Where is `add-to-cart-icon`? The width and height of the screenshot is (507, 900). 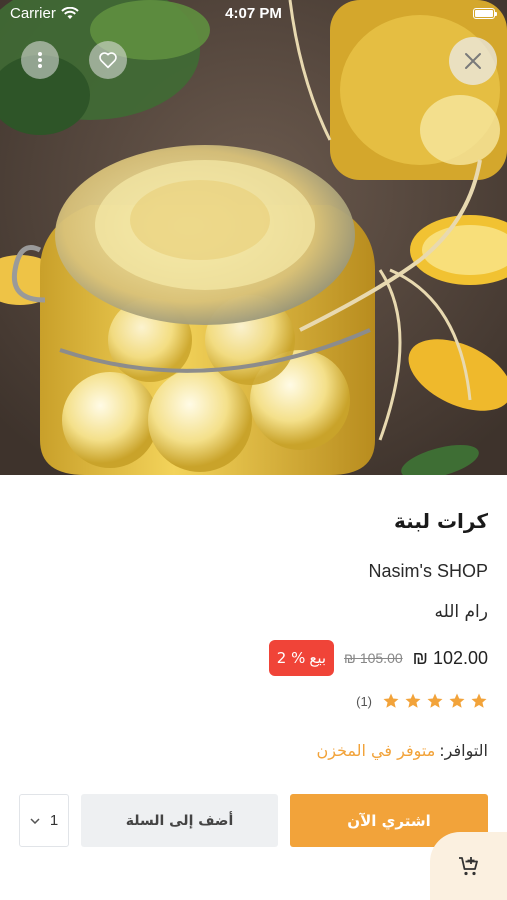
add-to-cart-icon is located at coordinates (468, 866).